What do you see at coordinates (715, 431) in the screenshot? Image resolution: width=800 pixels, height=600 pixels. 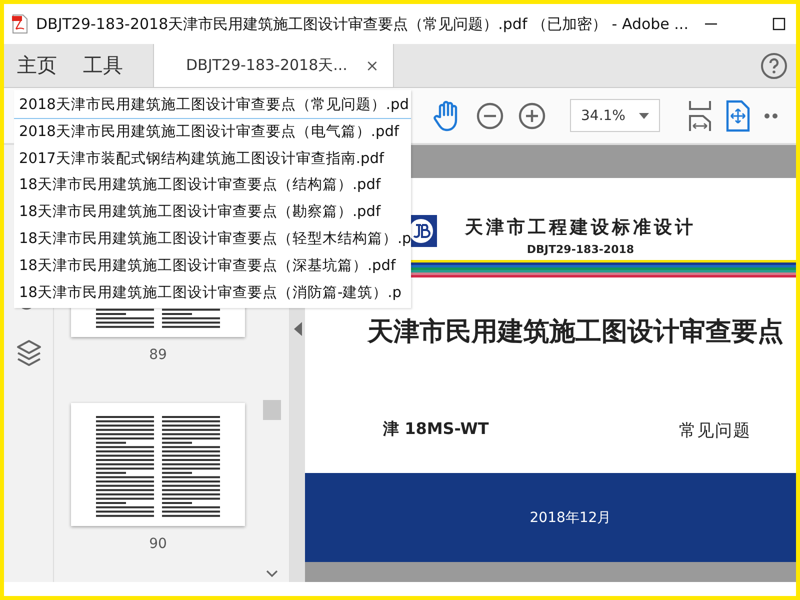 I see `document-subtitle: 常见问题` at bounding box center [715, 431].